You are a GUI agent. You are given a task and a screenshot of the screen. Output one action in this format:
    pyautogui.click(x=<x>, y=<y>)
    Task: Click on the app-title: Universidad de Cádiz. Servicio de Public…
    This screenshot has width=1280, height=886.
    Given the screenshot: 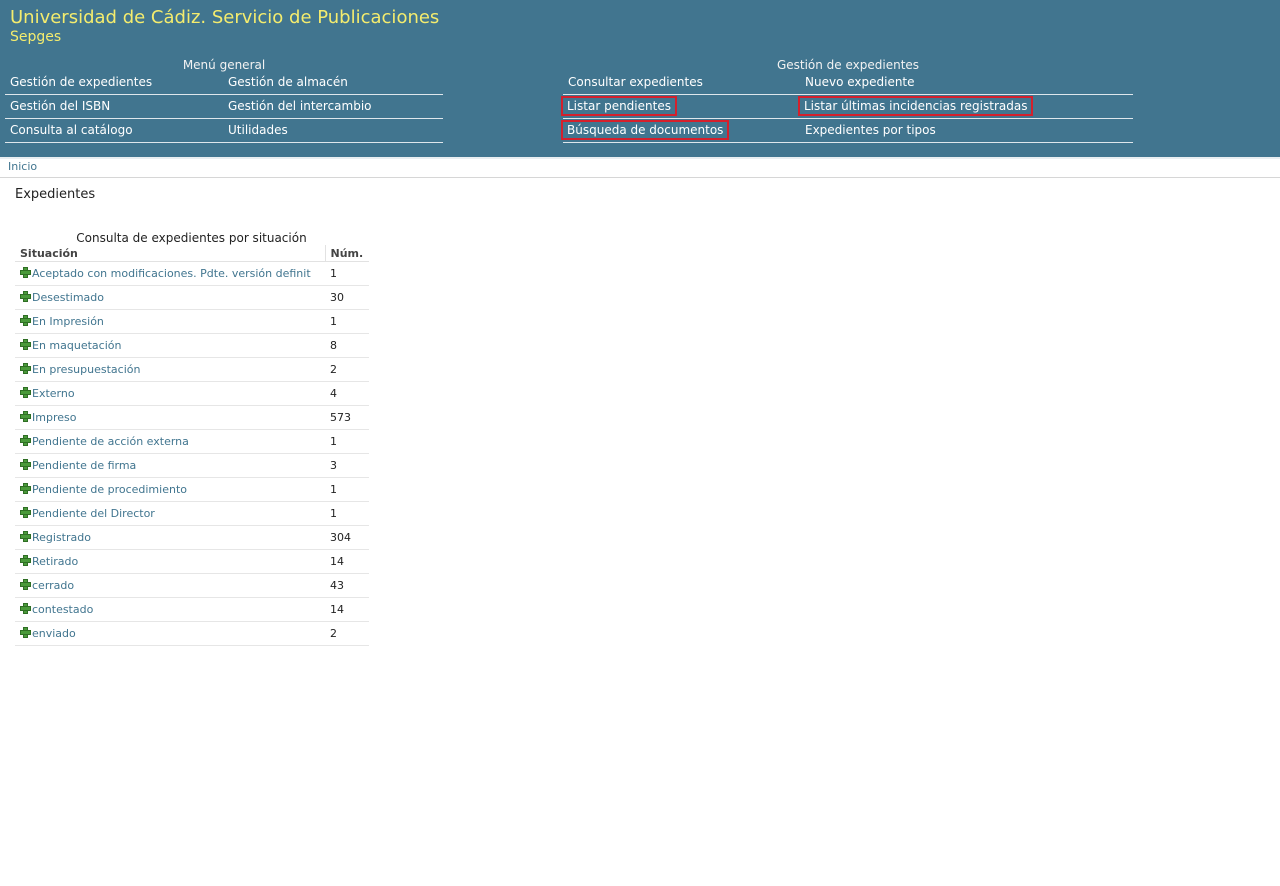 What is the action you would take?
    pyautogui.click(x=225, y=17)
    